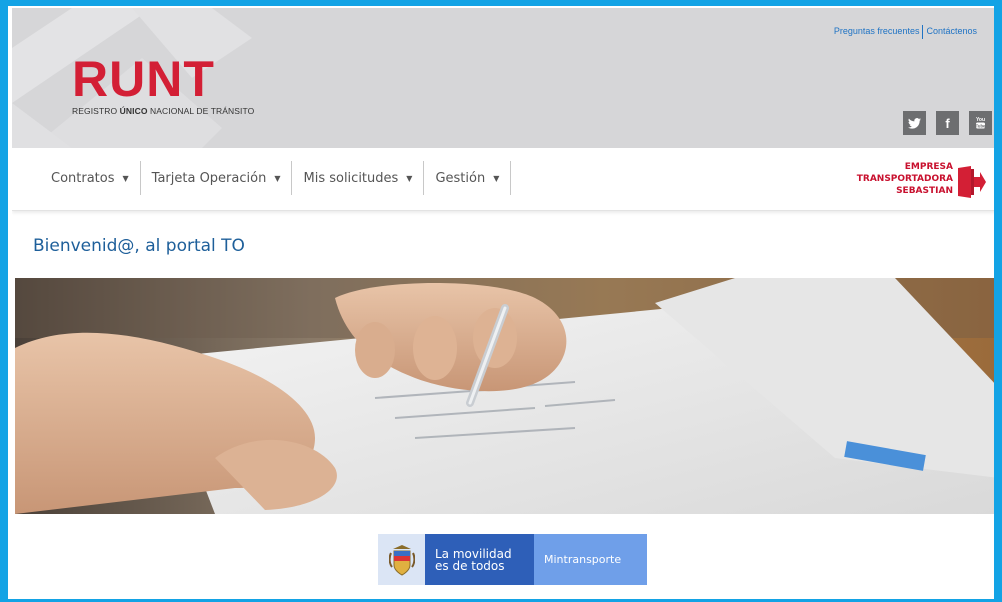 This screenshot has width=1002, height=602. Describe the element at coordinates (83, 178) in the screenshot. I see `nav-item-label: Contratos` at that location.